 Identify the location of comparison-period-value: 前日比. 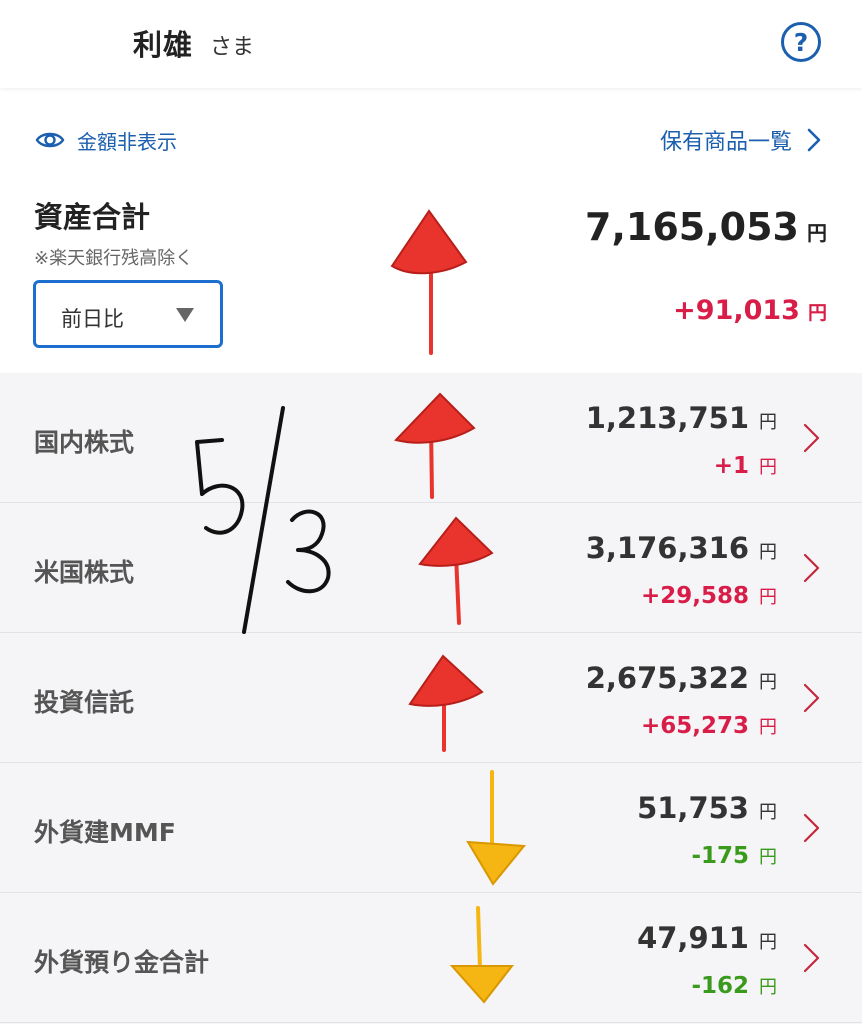
(92, 319).